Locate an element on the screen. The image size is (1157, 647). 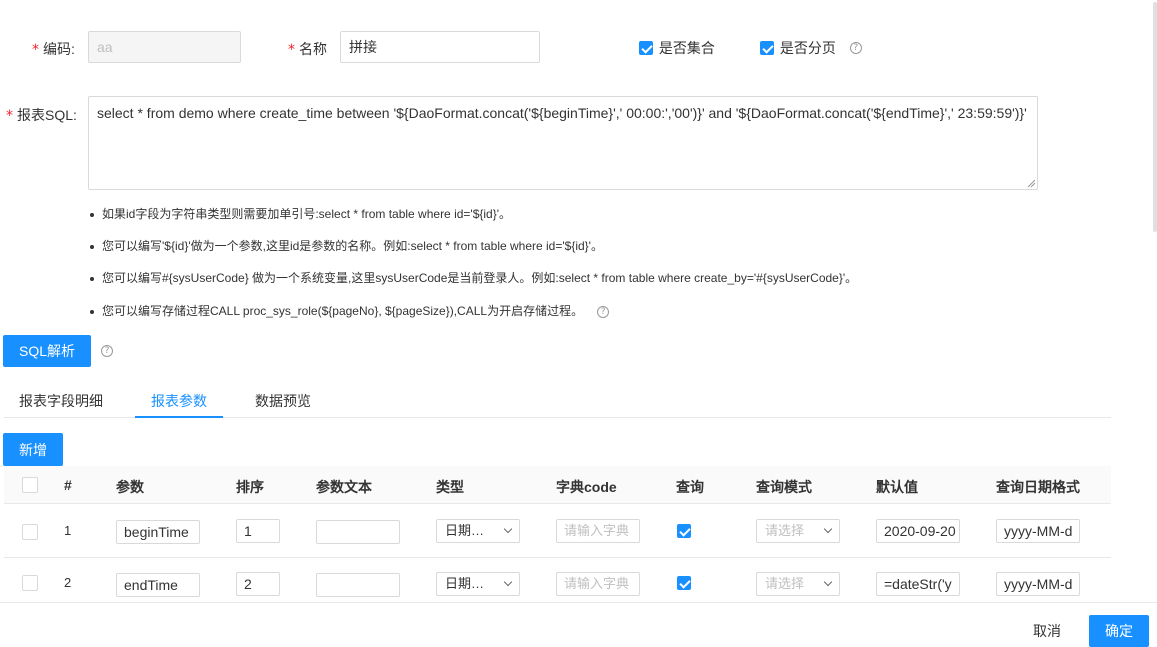
header-default: 默认值 is located at coordinates (897, 487).